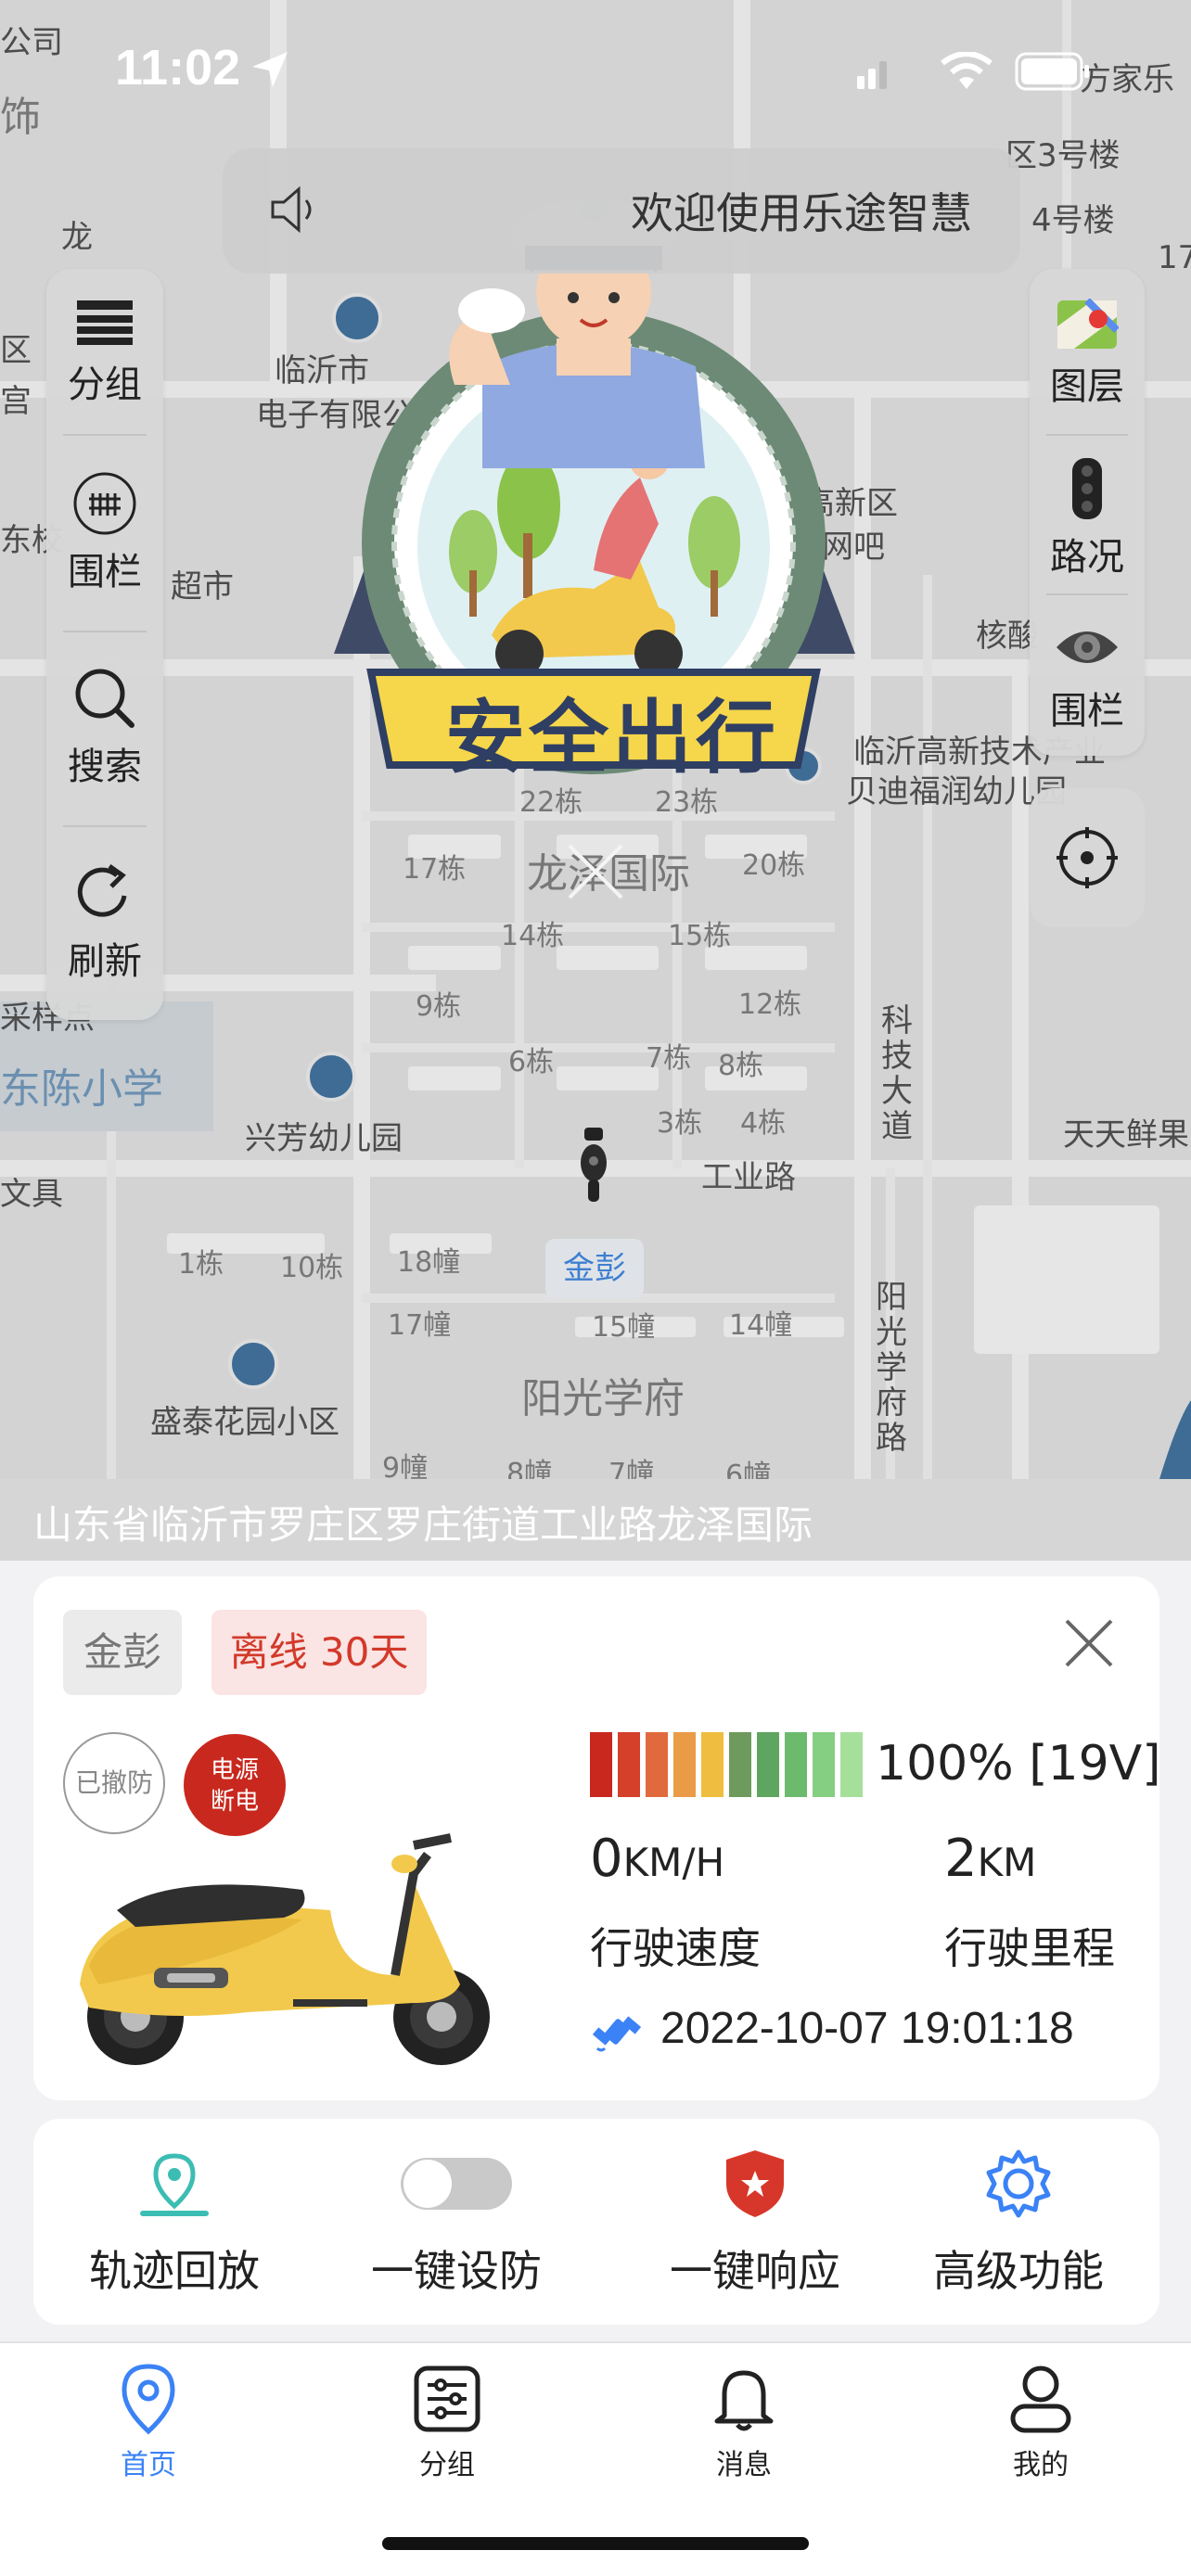 This screenshot has height=2576, width=1191. I want to click on map-label: 20栋, so click(774, 866).